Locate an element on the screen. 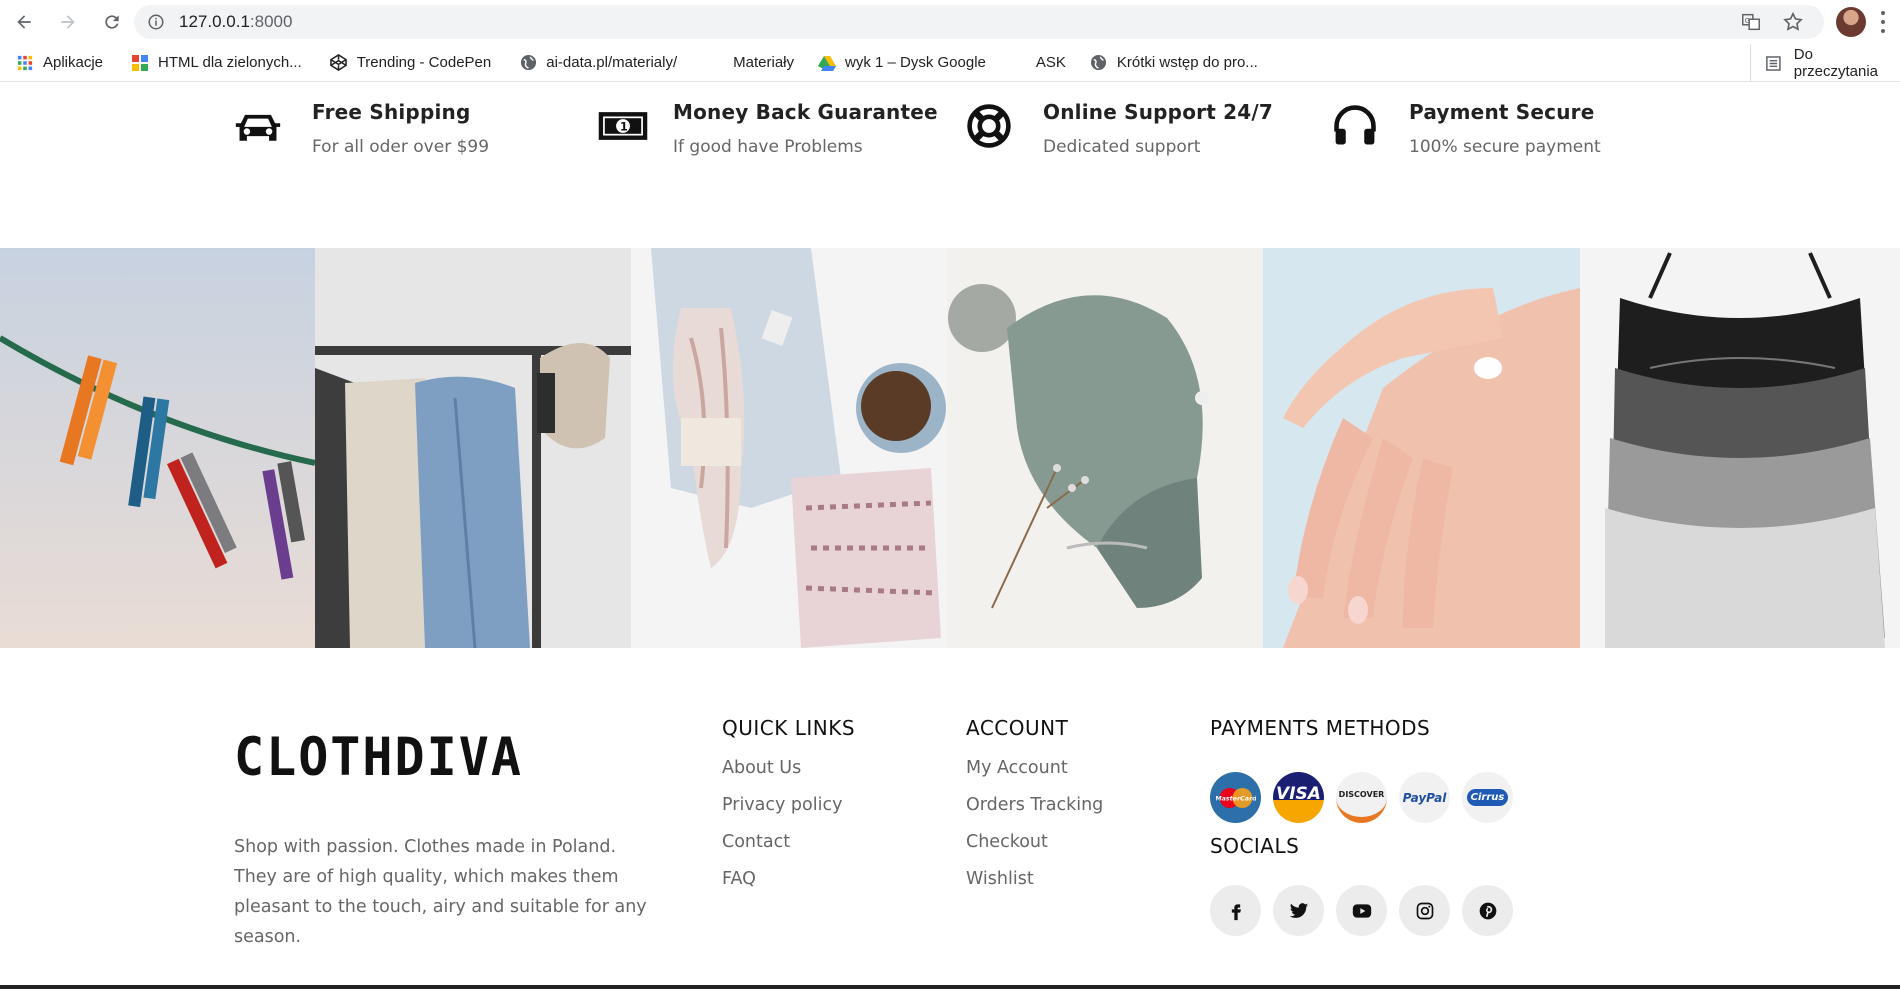 The image size is (1900, 989). headphones-icon is located at coordinates (1355, 126).